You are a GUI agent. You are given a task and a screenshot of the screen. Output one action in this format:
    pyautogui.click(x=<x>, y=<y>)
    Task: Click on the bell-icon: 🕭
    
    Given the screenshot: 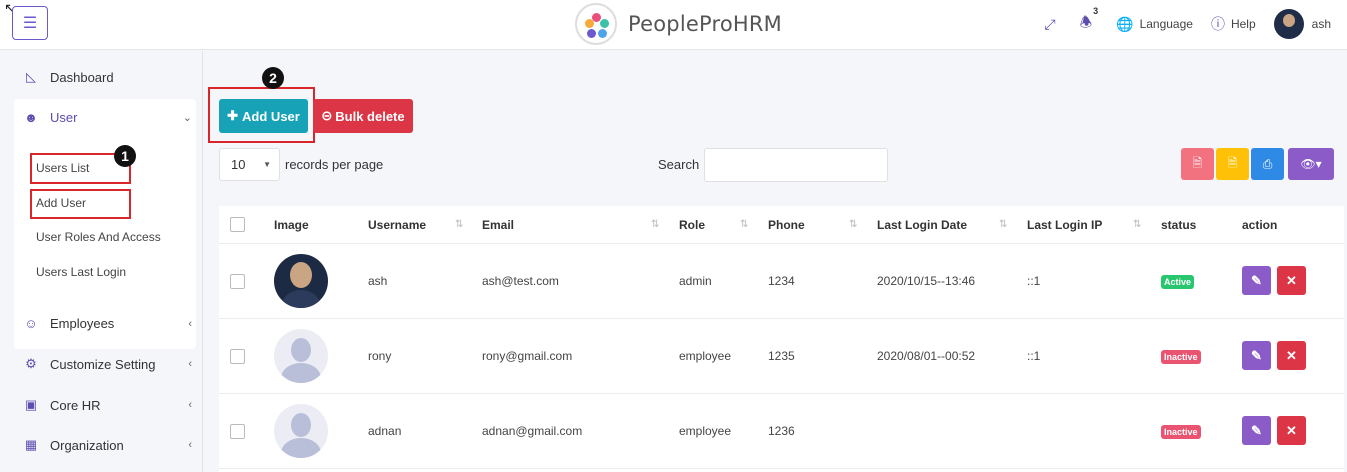 What is the action you would take?
    pyautogui.click(x=1086, y=22)
    